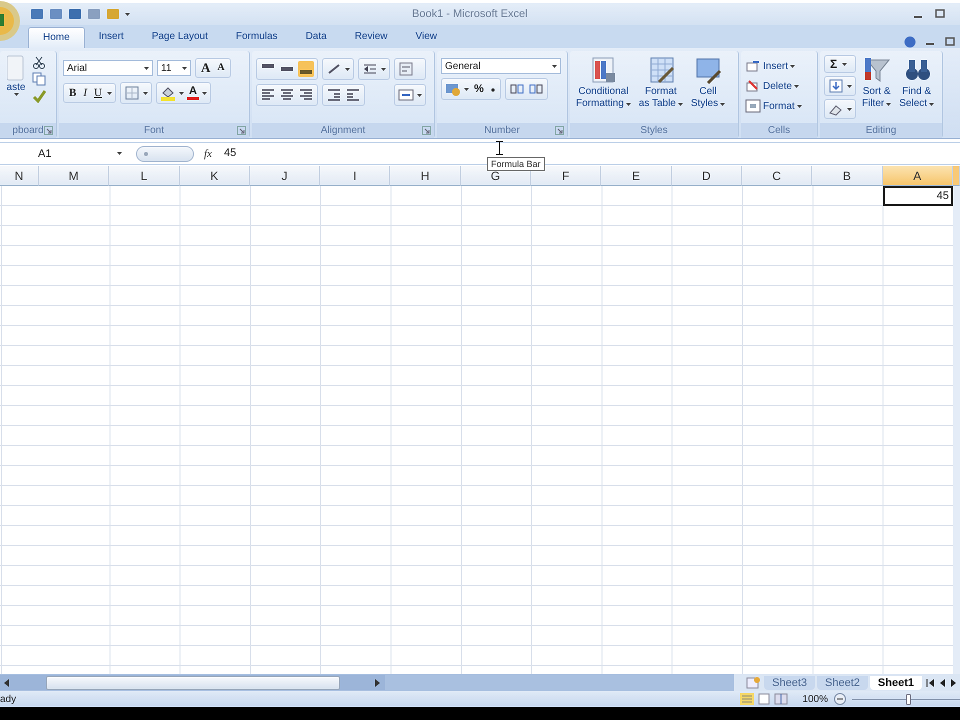  What do you see at coordinates (16, 87) in the screenshot?
I see `paste-button: aste` at bounding box center [16, 87].